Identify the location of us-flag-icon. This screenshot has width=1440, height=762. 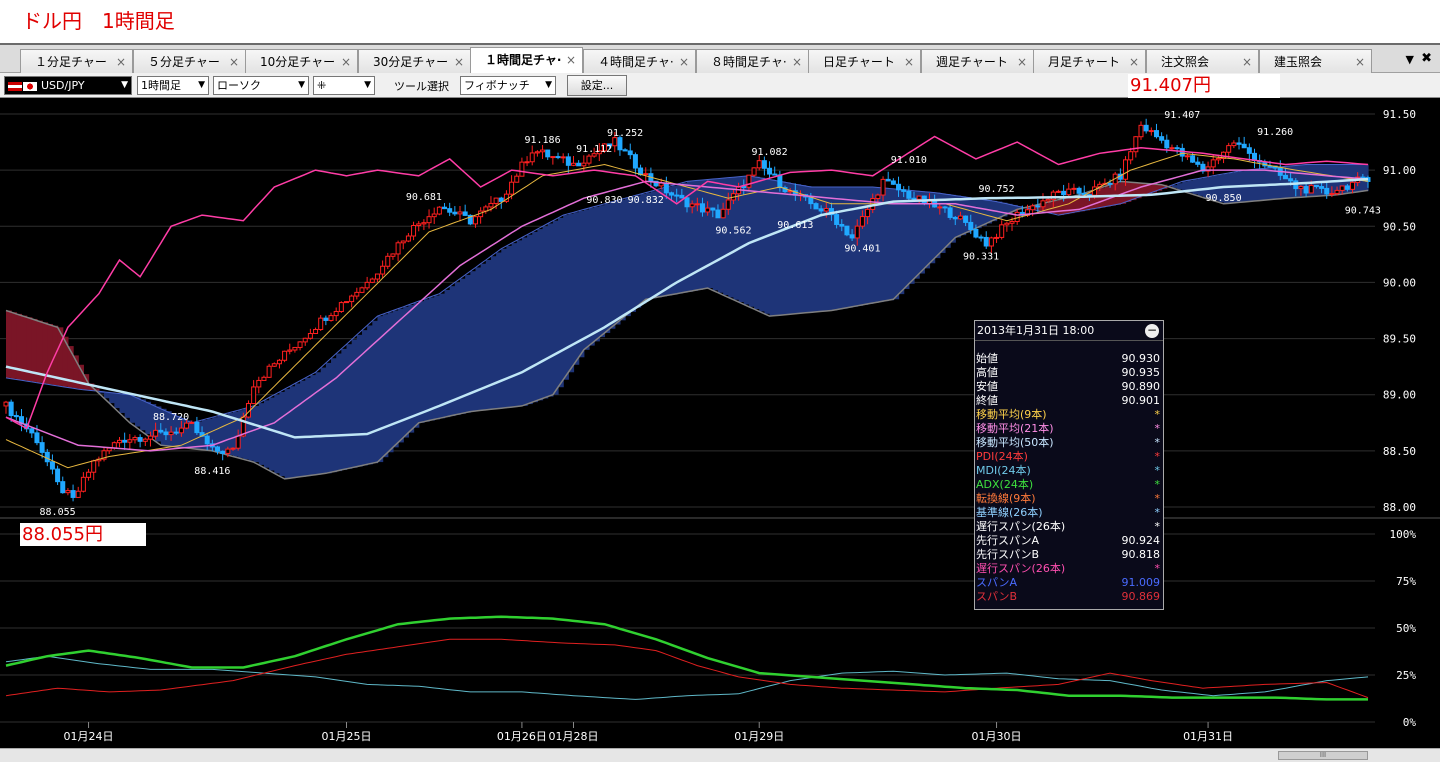
(15, 86).